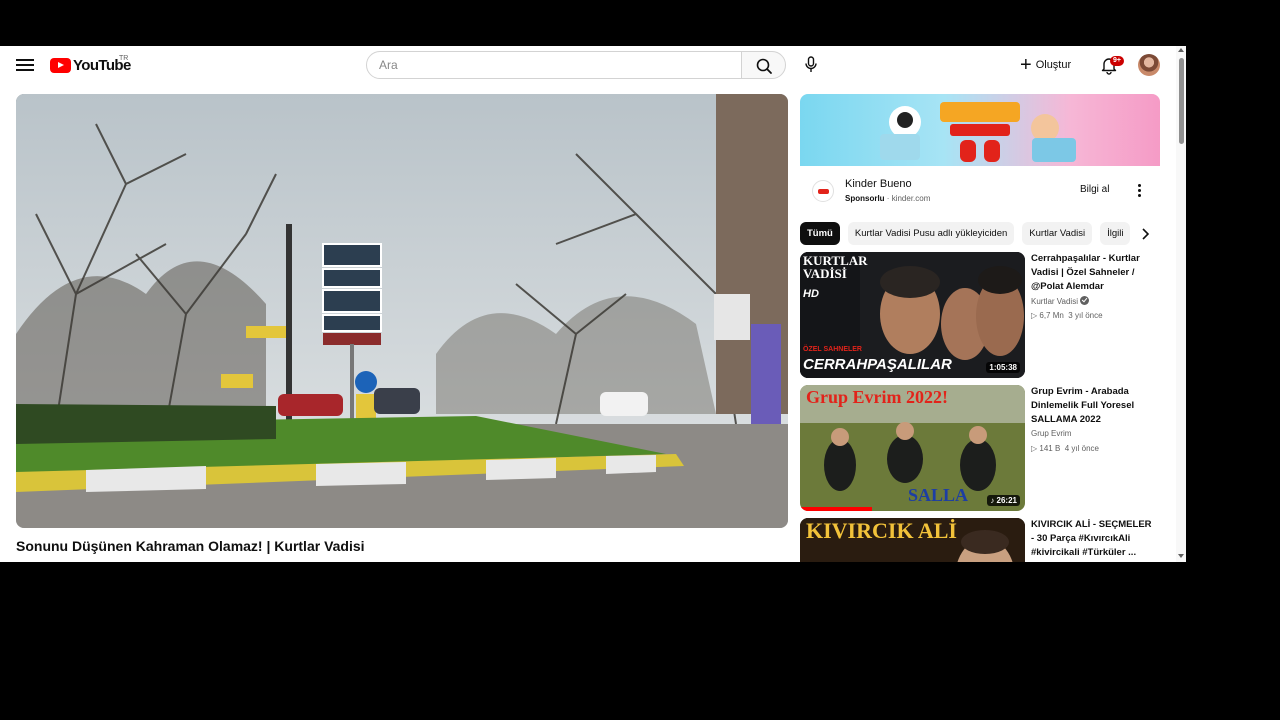 This screenshot has width=1280, height=720. Describe the element at coordinates (1057, 233) in the screenshot. I see `chip-kurtlar-vadisi: Kurtlar Vadisi` at that location.